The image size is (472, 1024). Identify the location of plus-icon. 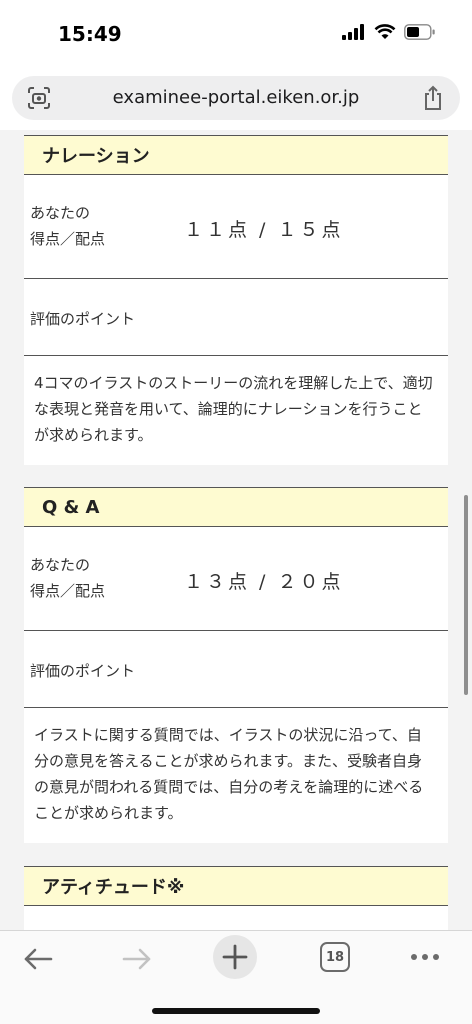
(235, 957).